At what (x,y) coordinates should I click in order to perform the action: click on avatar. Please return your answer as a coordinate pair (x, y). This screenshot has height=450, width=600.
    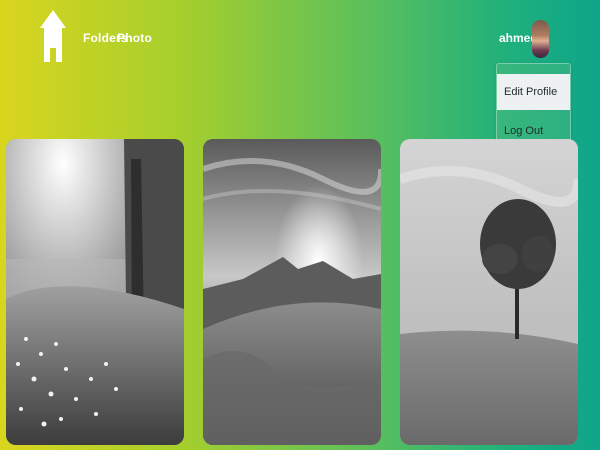
    Looking at the image, I should click on (540, 39).